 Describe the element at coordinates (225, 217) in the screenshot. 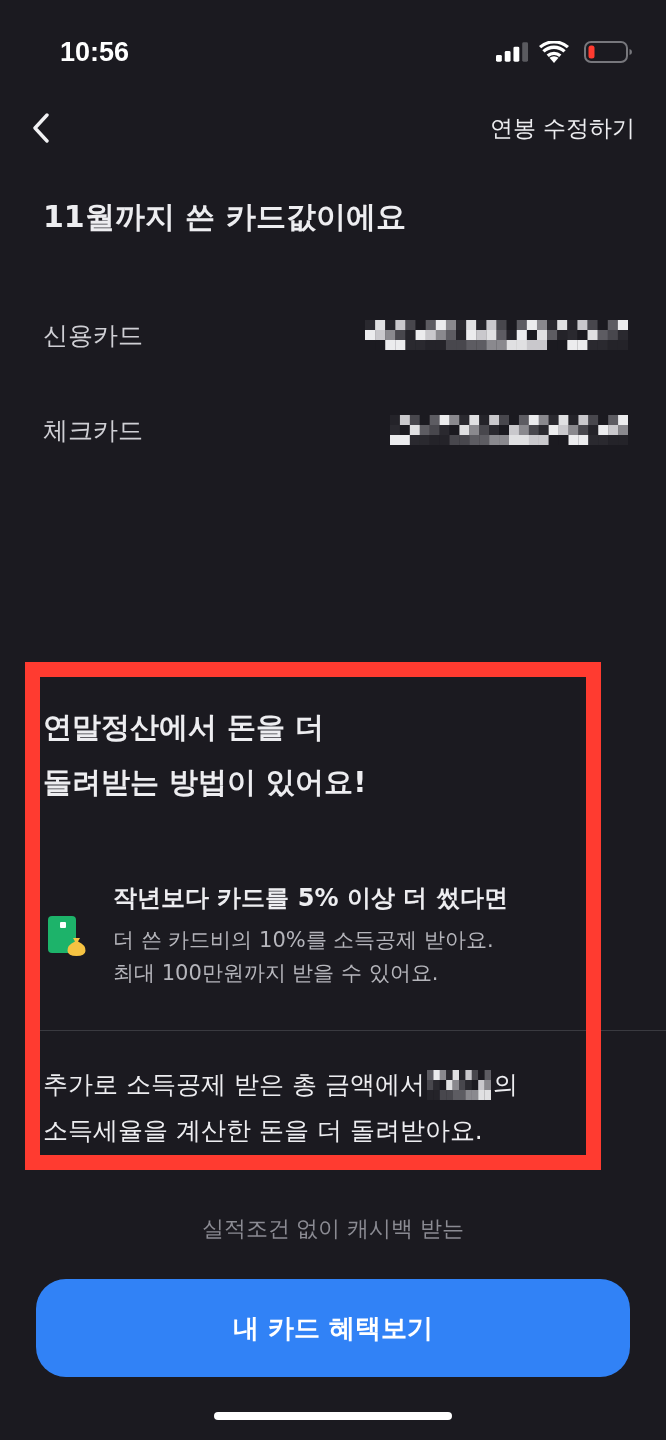

I see `page-title: 11월까지 쓴 카드값이에요` at that location.